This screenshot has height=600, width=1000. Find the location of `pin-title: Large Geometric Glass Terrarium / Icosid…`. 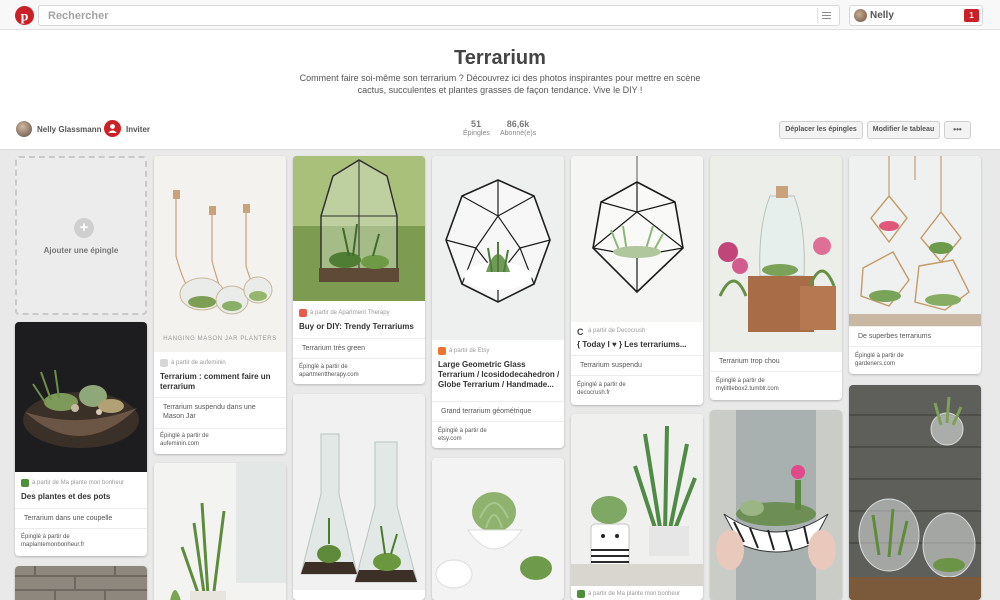

pin-title: Large Geometric Glass Terrarium / Icosid… is located at coordinates (499, 375).